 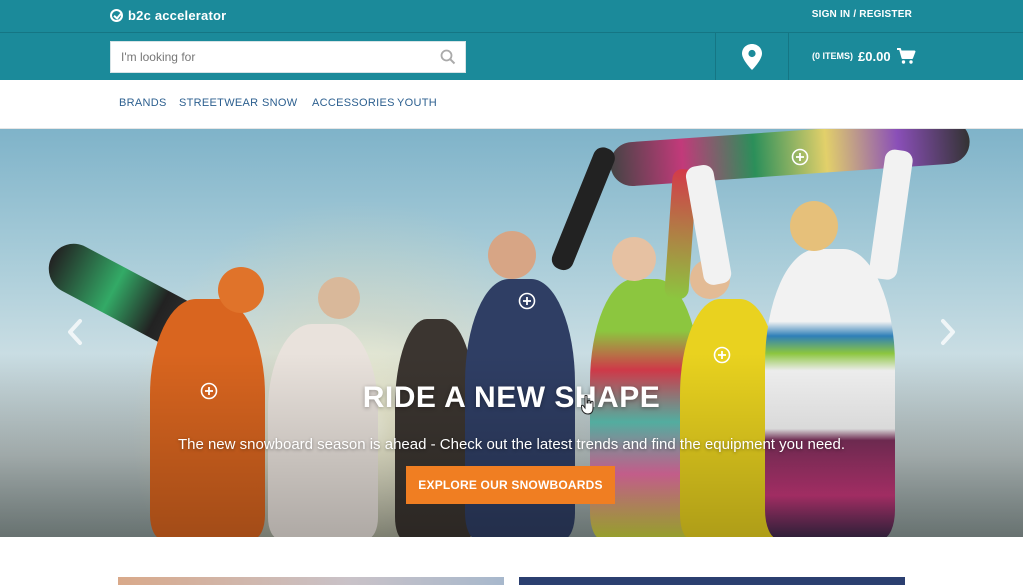 What do you see at coordinates (510, 485) in the screenshot?
I see `explore-snowboards-button: EXPLORE OUR SNOWBOARDS` at bounding box center [510, 485].